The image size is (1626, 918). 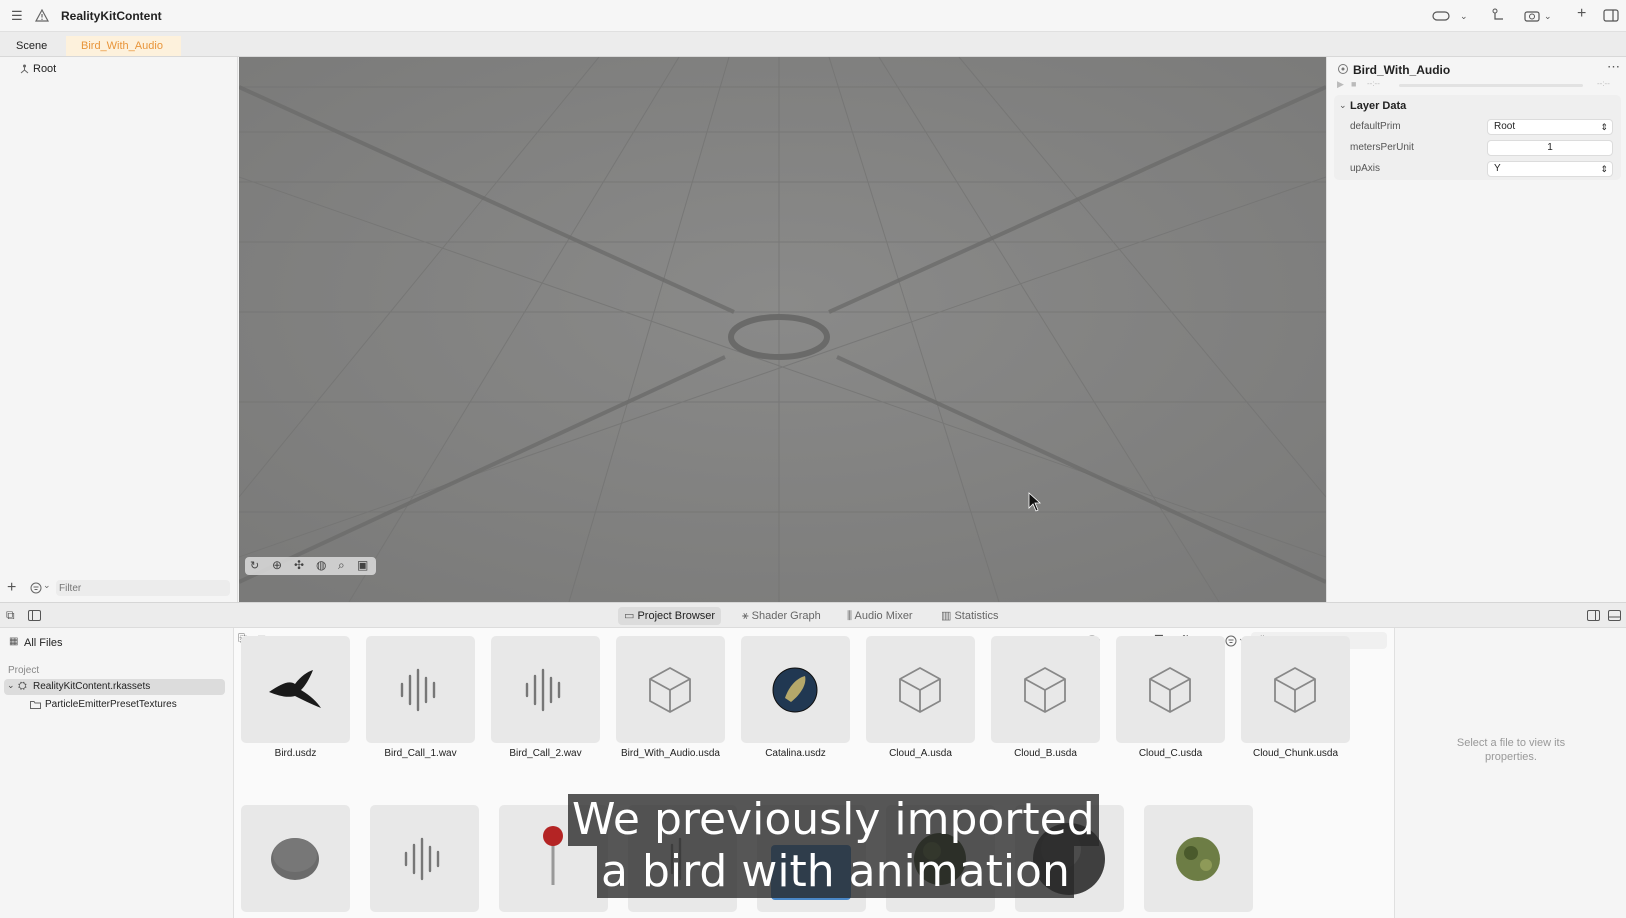 I want to click on camera-view-icon: ▣, so click(x=362, y=565).